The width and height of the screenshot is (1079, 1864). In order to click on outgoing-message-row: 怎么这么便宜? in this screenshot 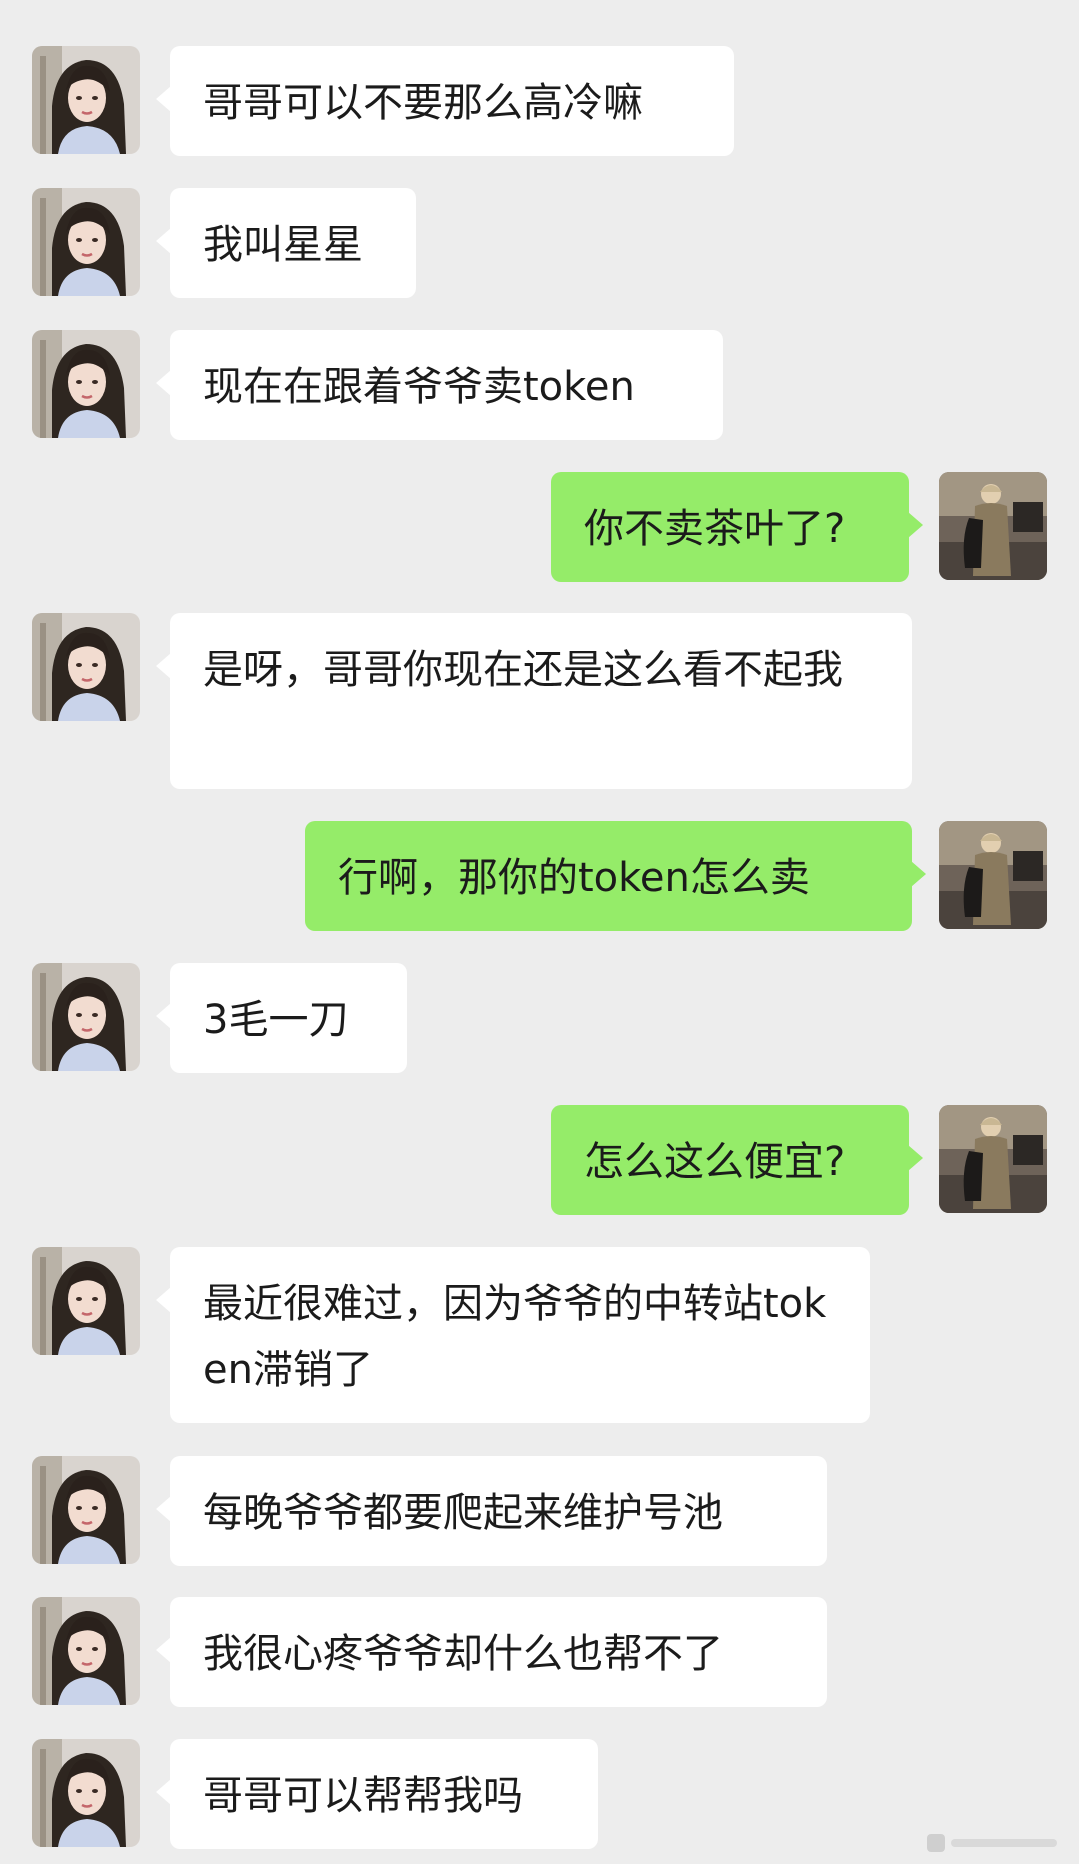, I will do `click(539, 1160)`.